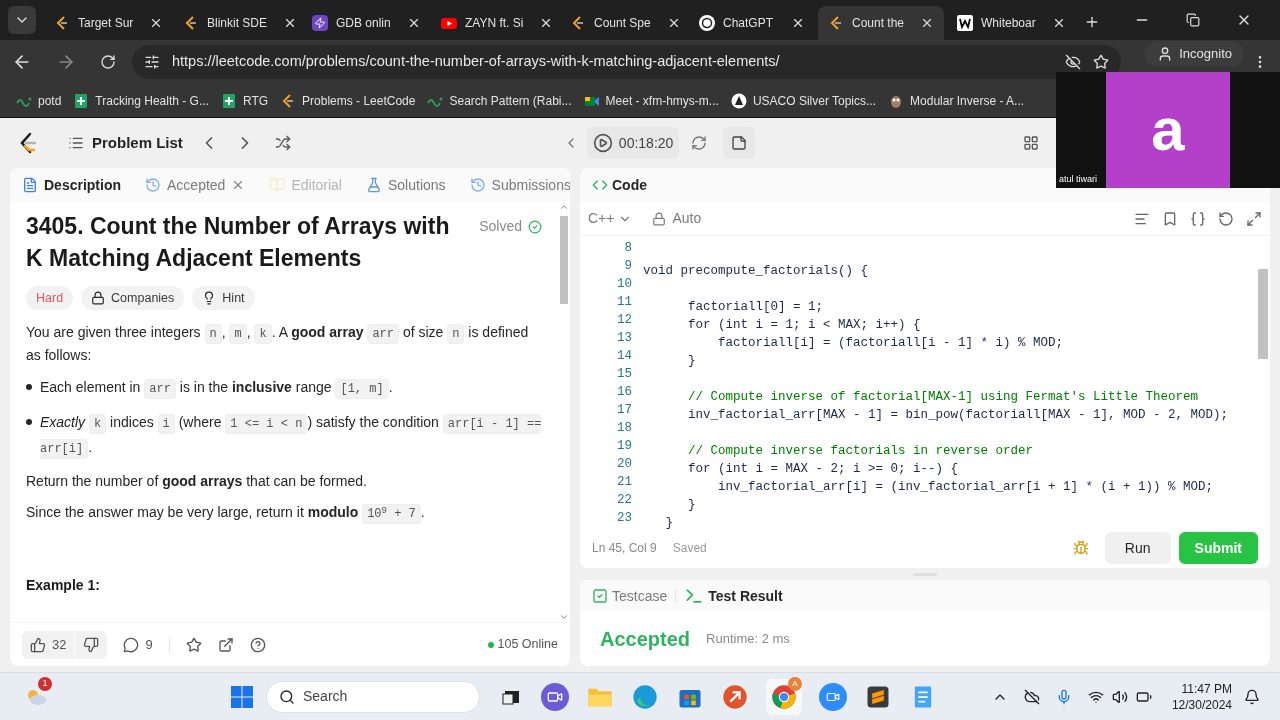  I want to click on comments-button: 9, so click(138, 644).